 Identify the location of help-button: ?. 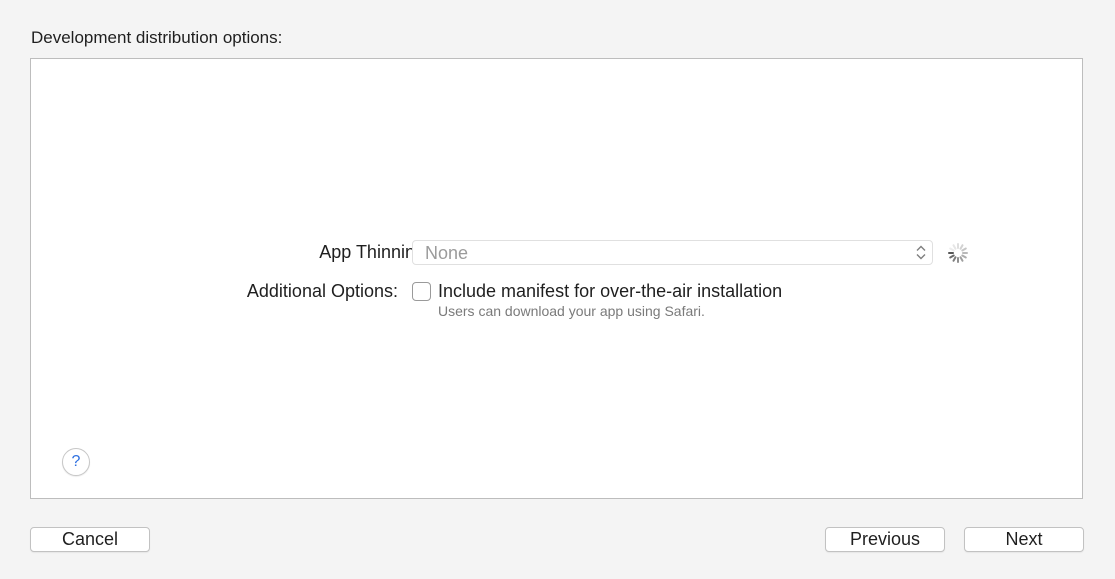
(76, 462).